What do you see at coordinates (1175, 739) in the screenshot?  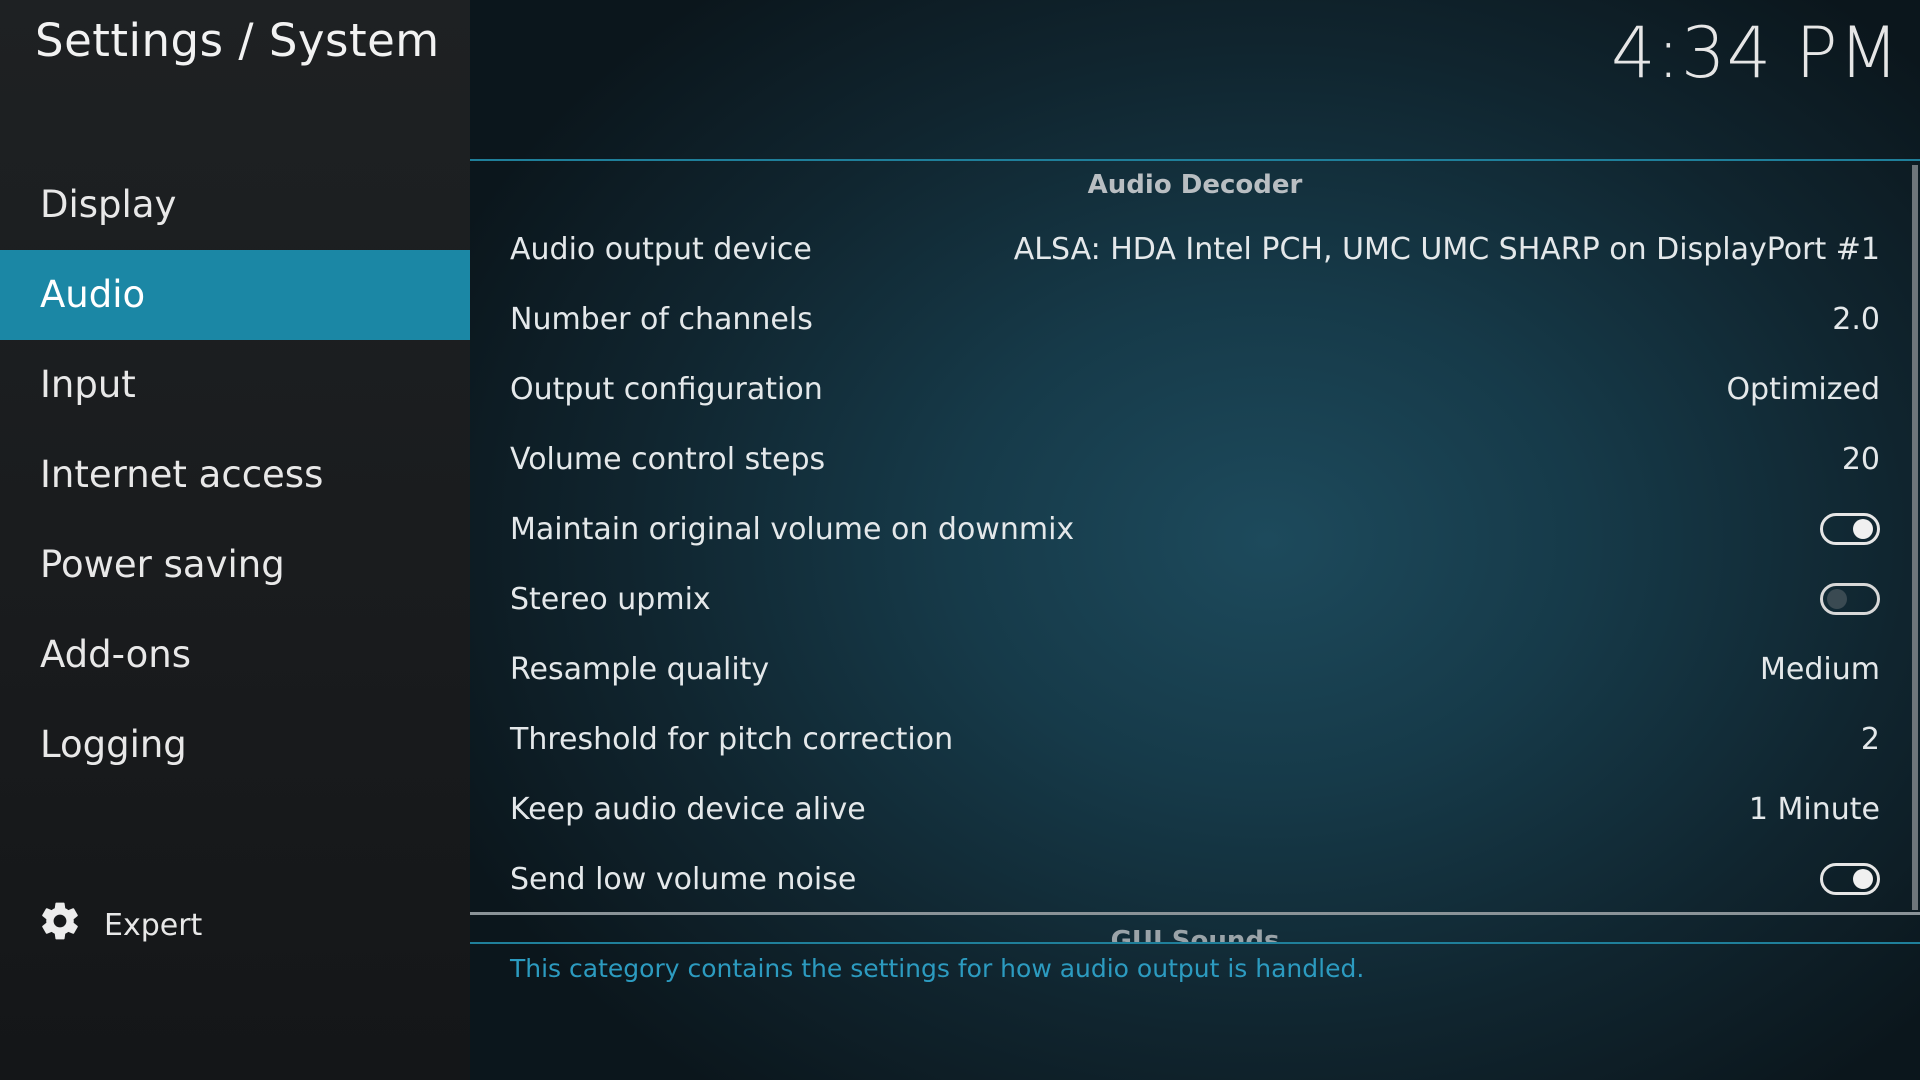 I see `setting-threshold-pitch-correction: Threshold for pitch correction 2` at bounding box center [1175, 739].